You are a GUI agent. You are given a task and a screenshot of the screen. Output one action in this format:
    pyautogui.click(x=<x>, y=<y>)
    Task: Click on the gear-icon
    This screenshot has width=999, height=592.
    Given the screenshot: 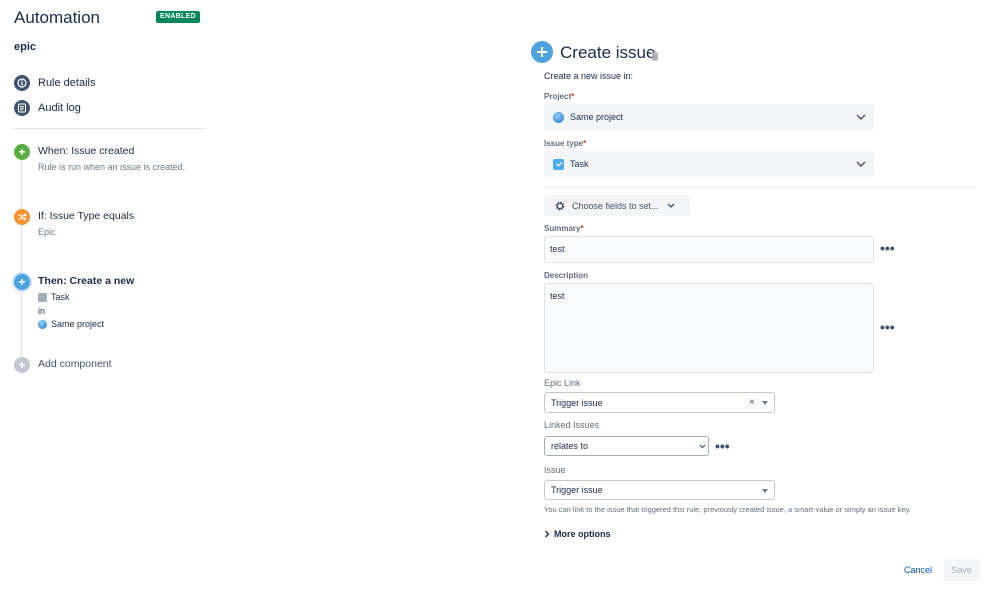 What is the action you would take?
    pyautogui.click(x=560, y=205)
    